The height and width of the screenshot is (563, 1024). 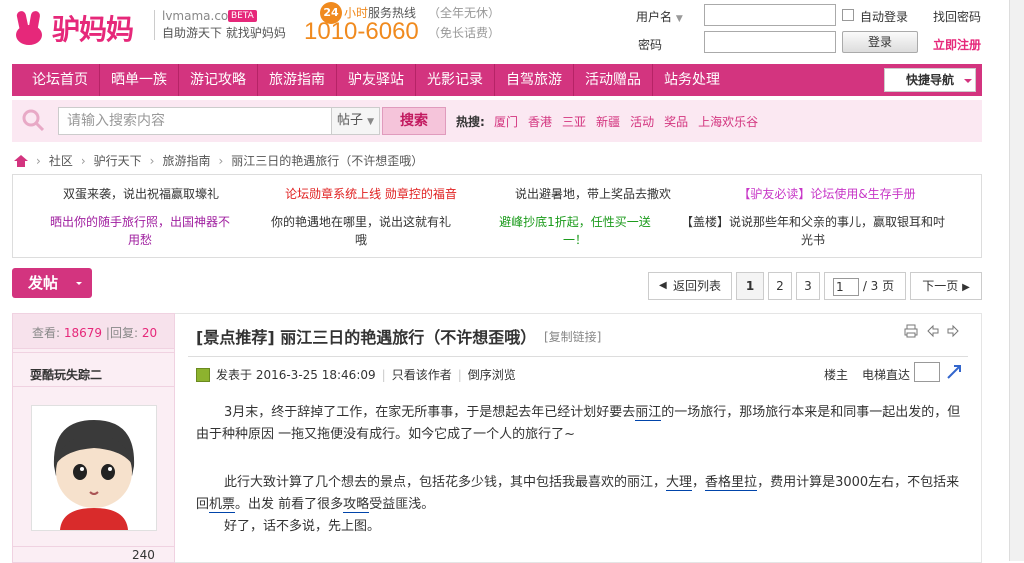 What do you see at coordinates (813, 231) in the screenshot?
I see `notice-link: 【盖楼】说说那些年和父亲的事儿，赢取银耳和吋光书` at bounding box center [813, 231].